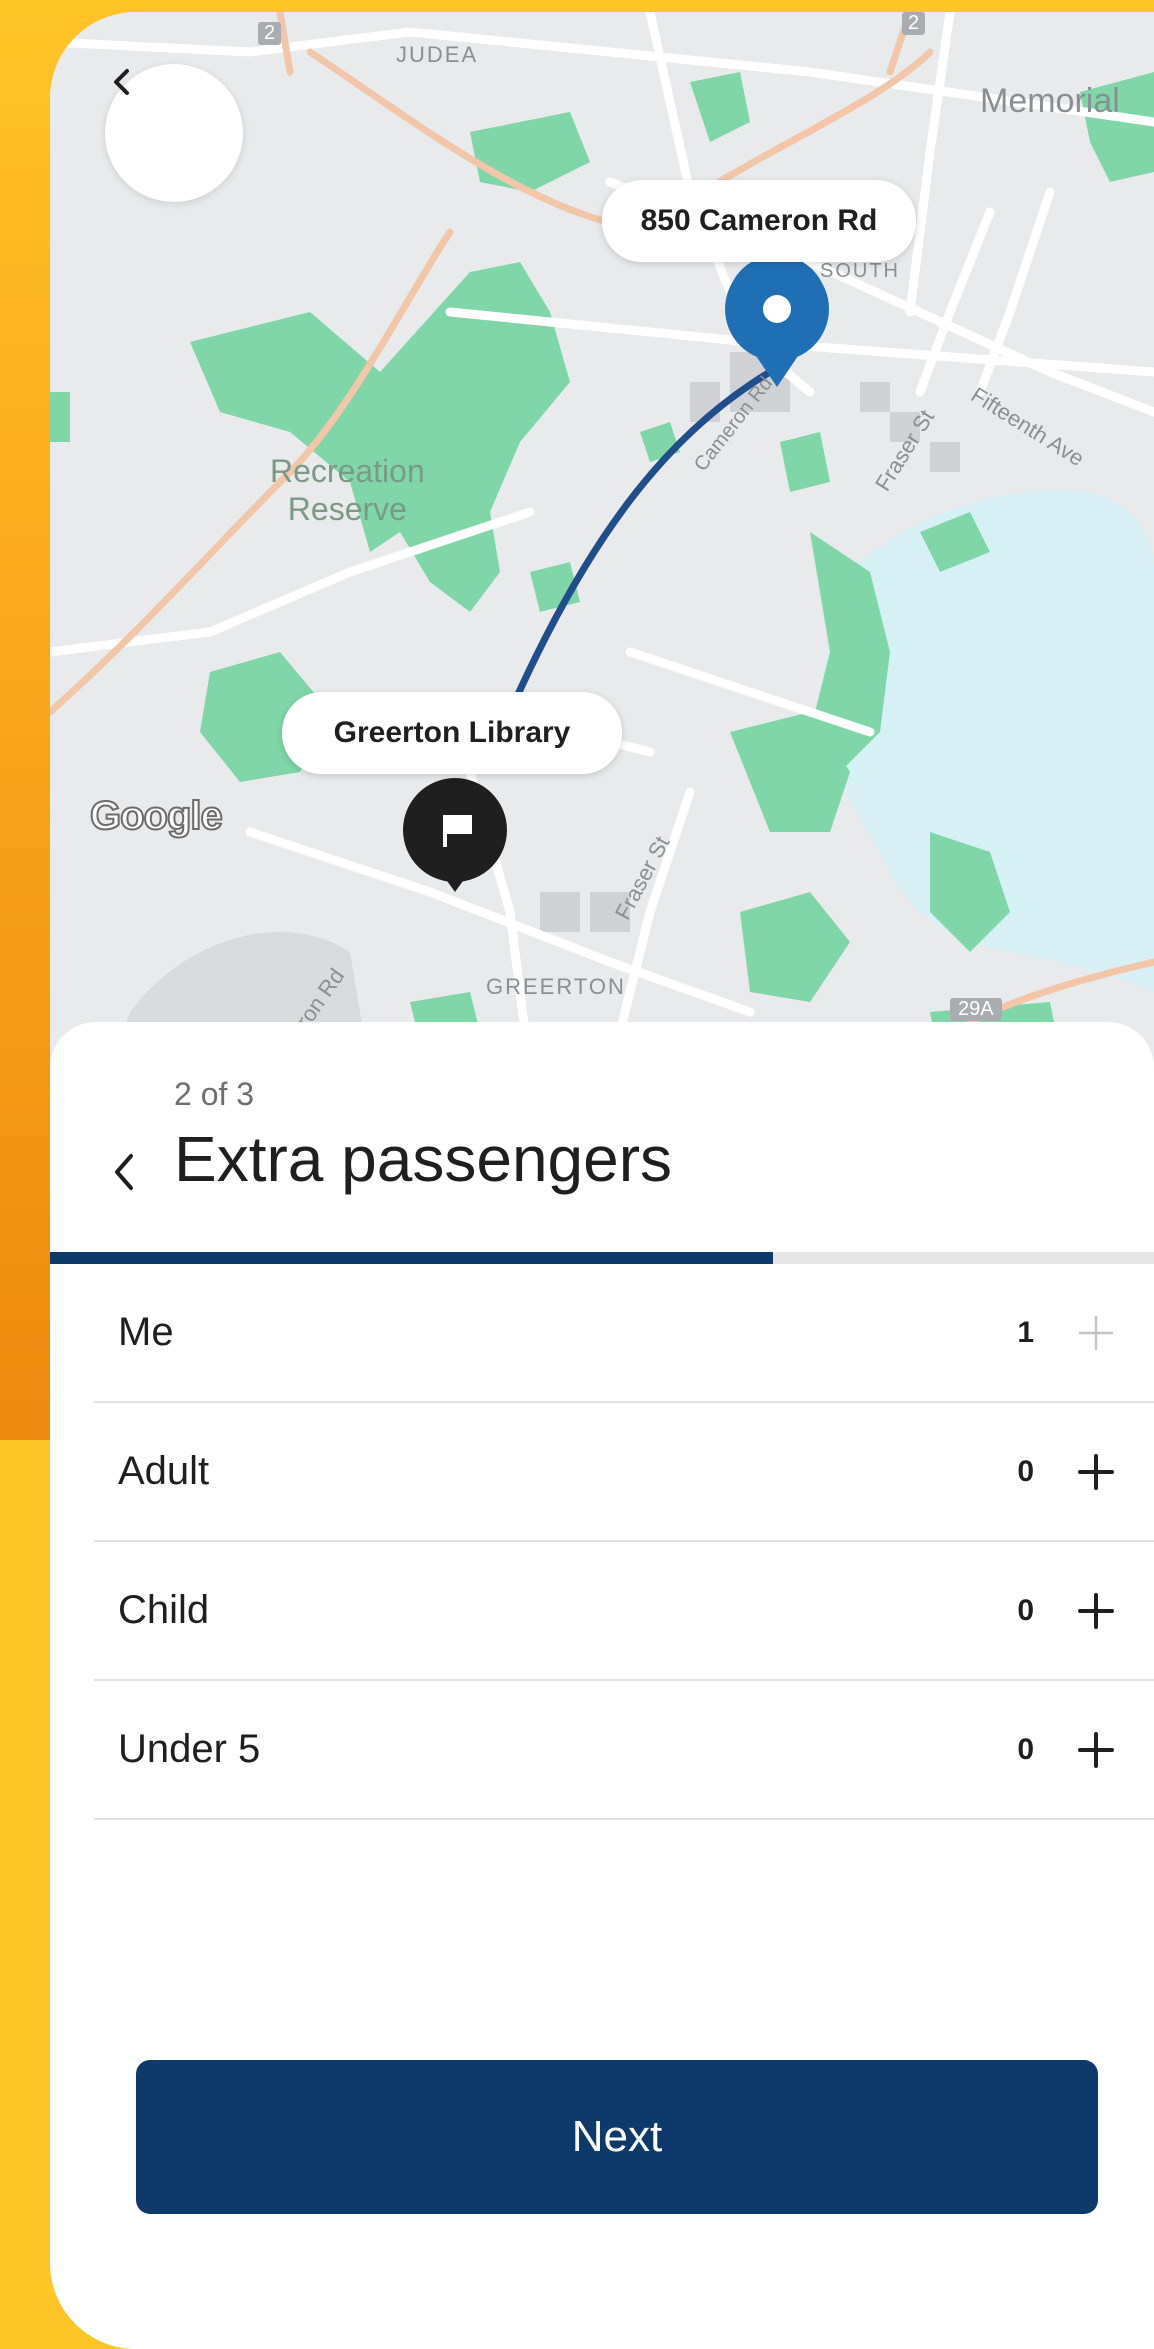 The image size is (1154, 2349). Describe the element at coordinates (60, 417) in the screenshot. I see `park-left-edge` at that location.